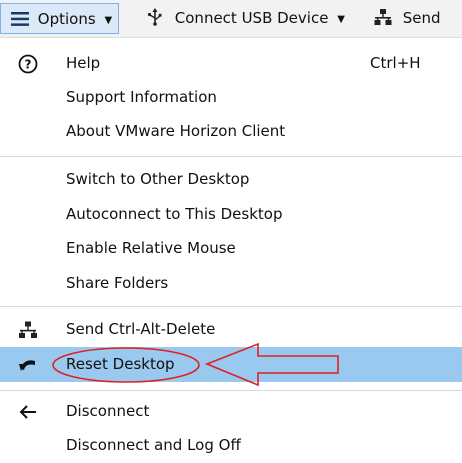 The image size is (462, 463). I want to click on send-ctrl-alt-del-button: Send, so click(408, 18).